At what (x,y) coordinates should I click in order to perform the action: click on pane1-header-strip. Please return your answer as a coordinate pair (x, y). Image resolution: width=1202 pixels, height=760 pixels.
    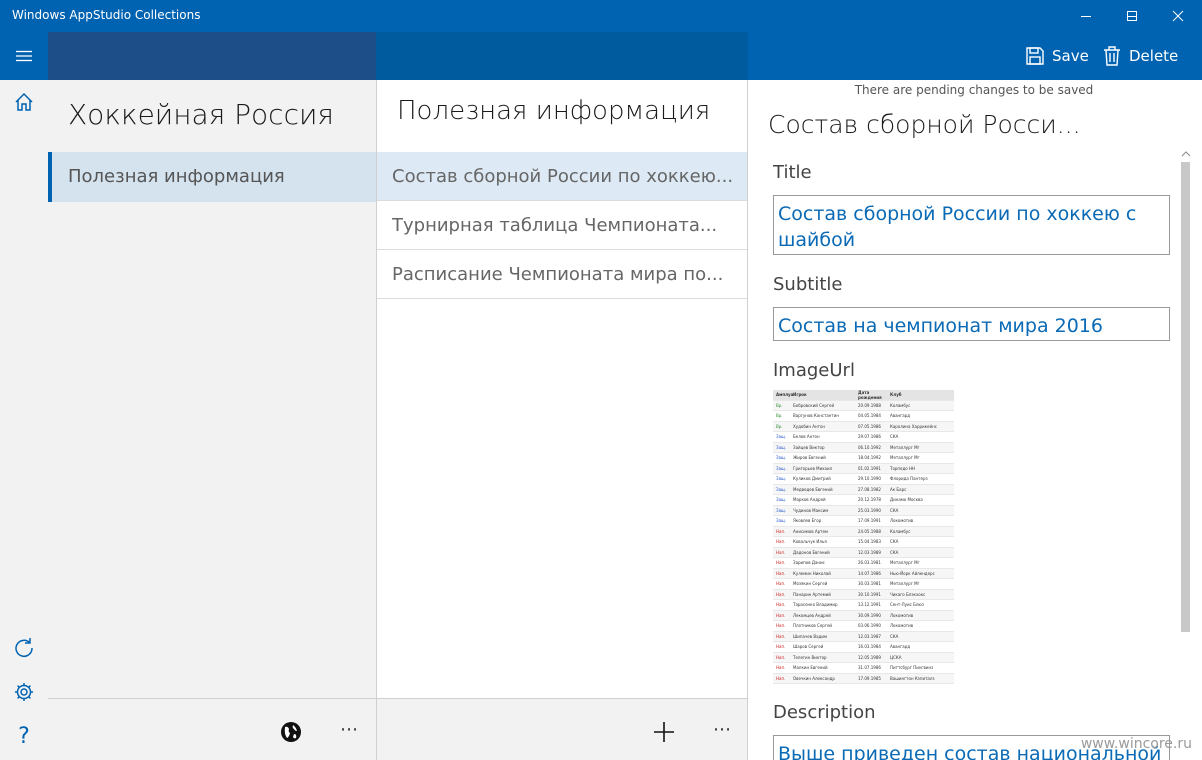
    Looking at the image, I should click on (212, 56).